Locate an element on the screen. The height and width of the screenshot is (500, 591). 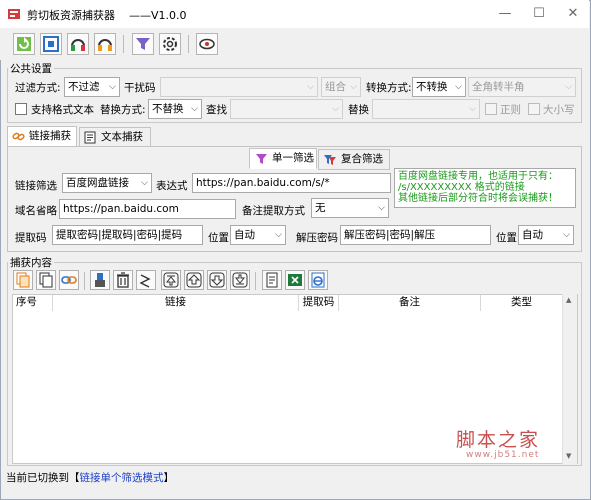
scroll-down-icon: ▼ is located at coordinates (569, 456).